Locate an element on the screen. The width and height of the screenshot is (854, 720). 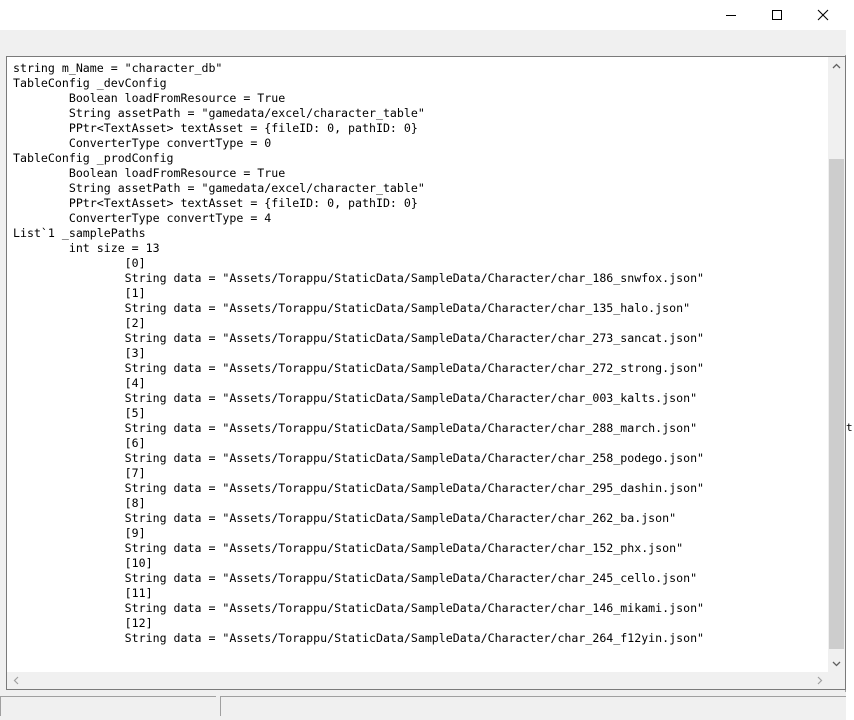
dump-line: [8] is located at coordinates (79, 503).